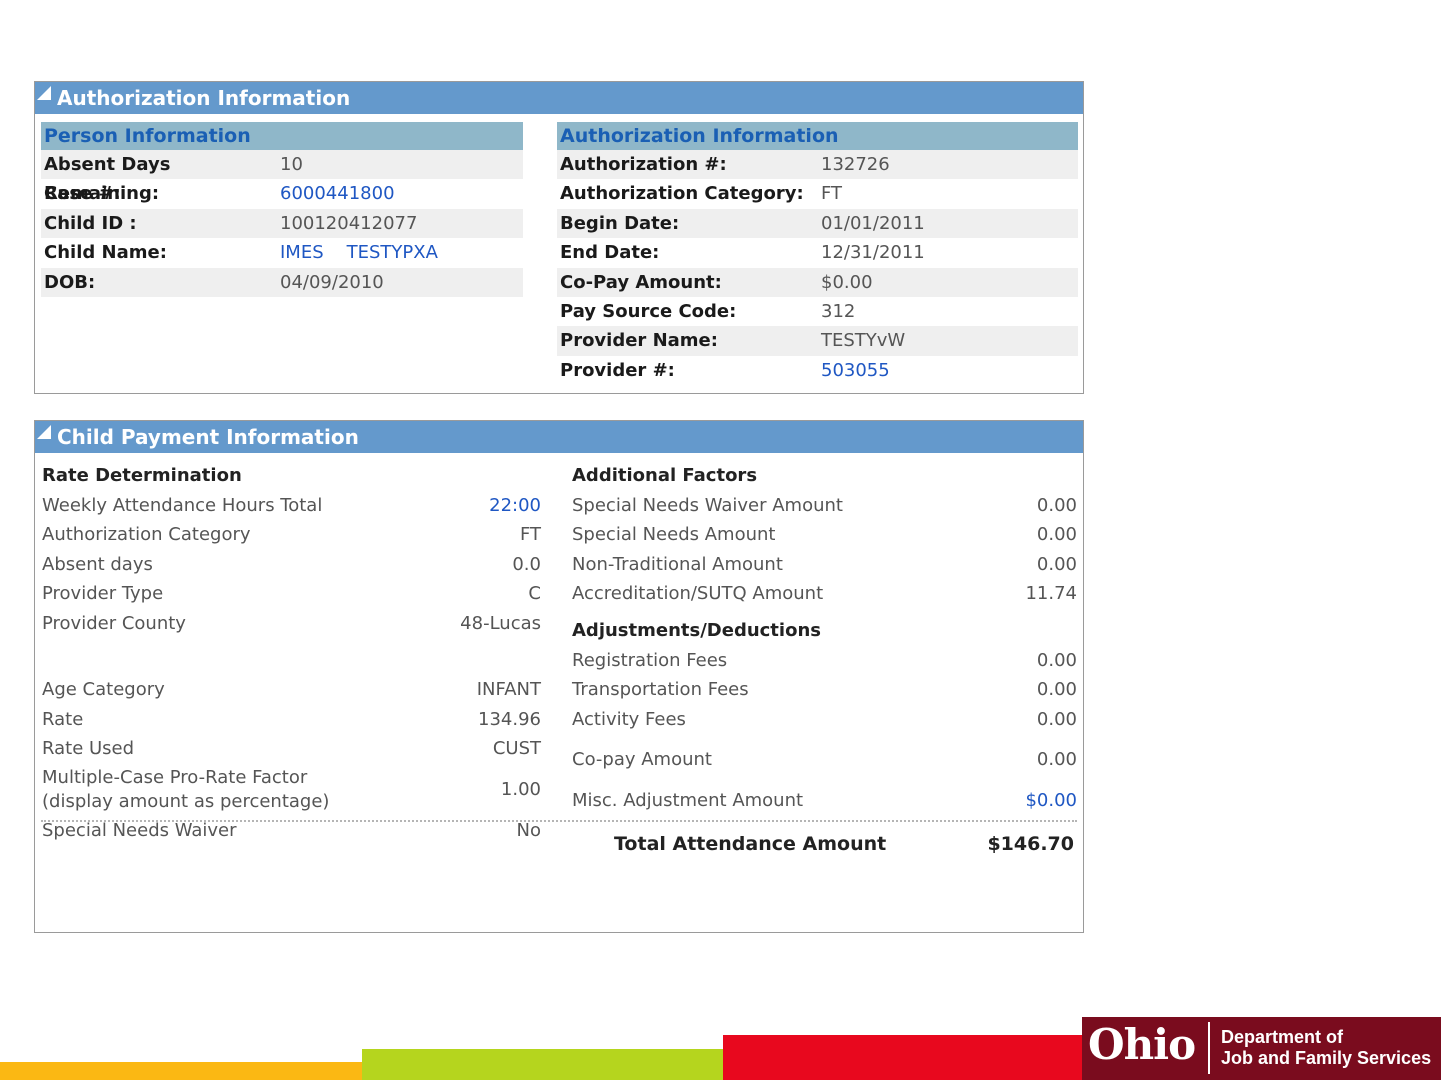 The image size is (1441, 1080). Describe the element at coordinates (1051, 593) in the screenshot. I see `field-value: 11.74` at that location.